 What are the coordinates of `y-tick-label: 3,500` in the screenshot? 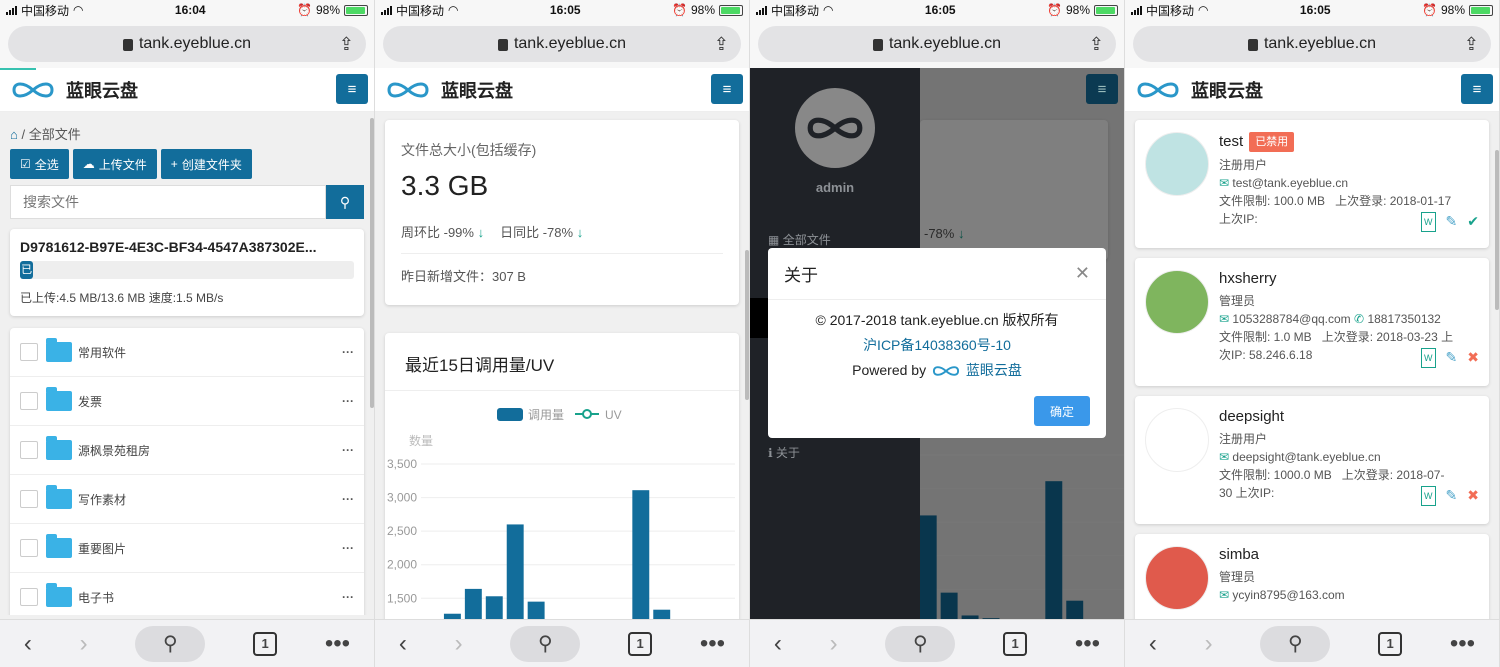 It's located at (402, 464).